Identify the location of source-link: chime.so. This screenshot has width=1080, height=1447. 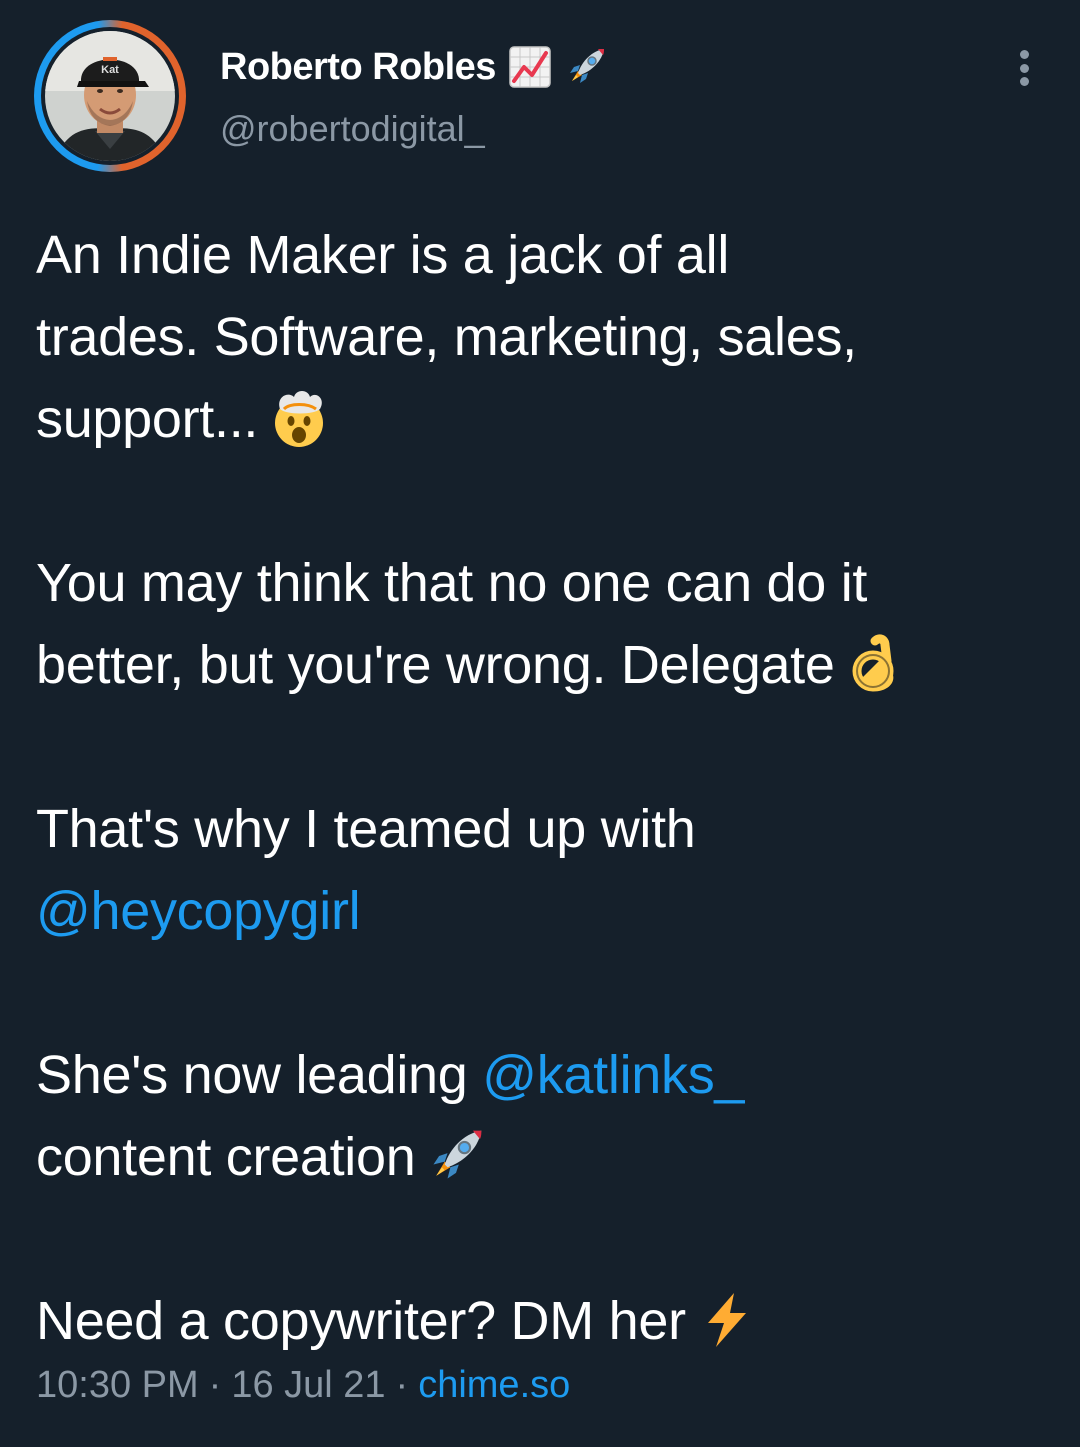
(494, 1385).